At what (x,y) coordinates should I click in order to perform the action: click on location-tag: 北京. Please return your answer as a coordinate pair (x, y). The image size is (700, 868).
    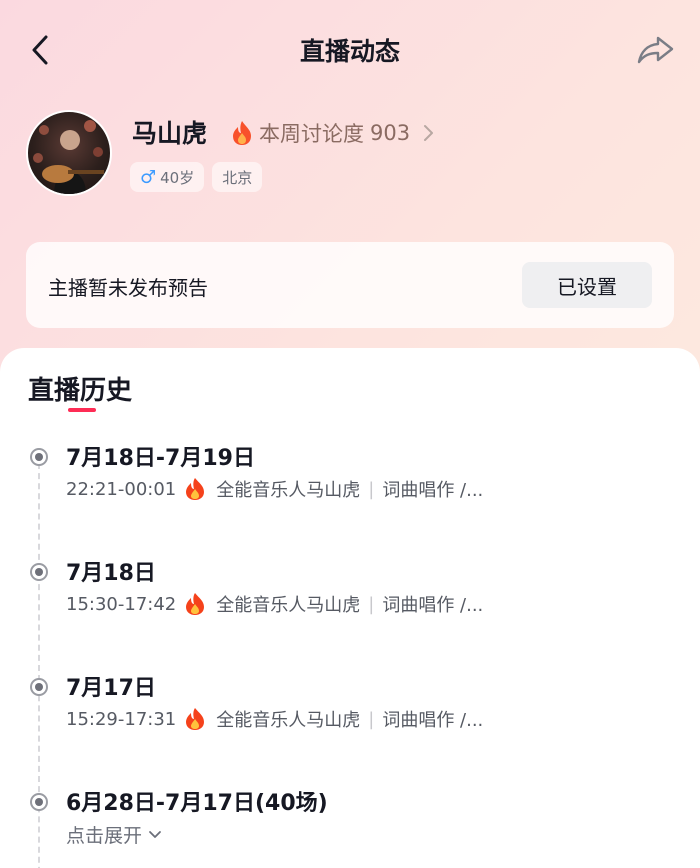
    Looking at the image, I should click on (237, 177).